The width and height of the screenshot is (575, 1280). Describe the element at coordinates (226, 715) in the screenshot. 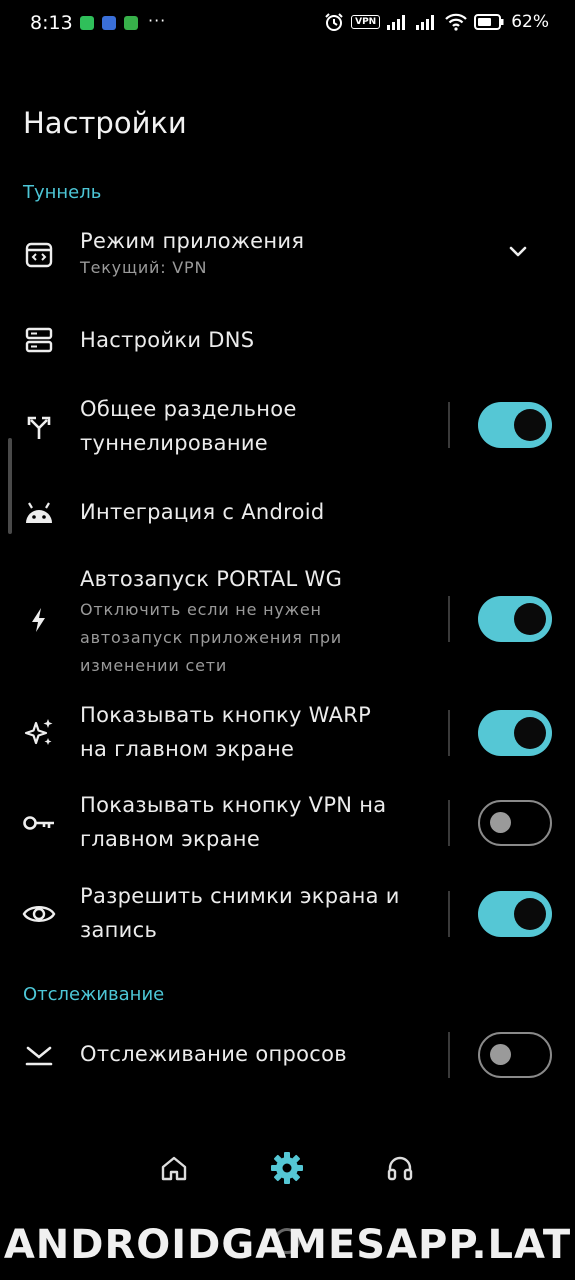

I see `warp-title-line1: Показывать кнопку WARP` at that location.